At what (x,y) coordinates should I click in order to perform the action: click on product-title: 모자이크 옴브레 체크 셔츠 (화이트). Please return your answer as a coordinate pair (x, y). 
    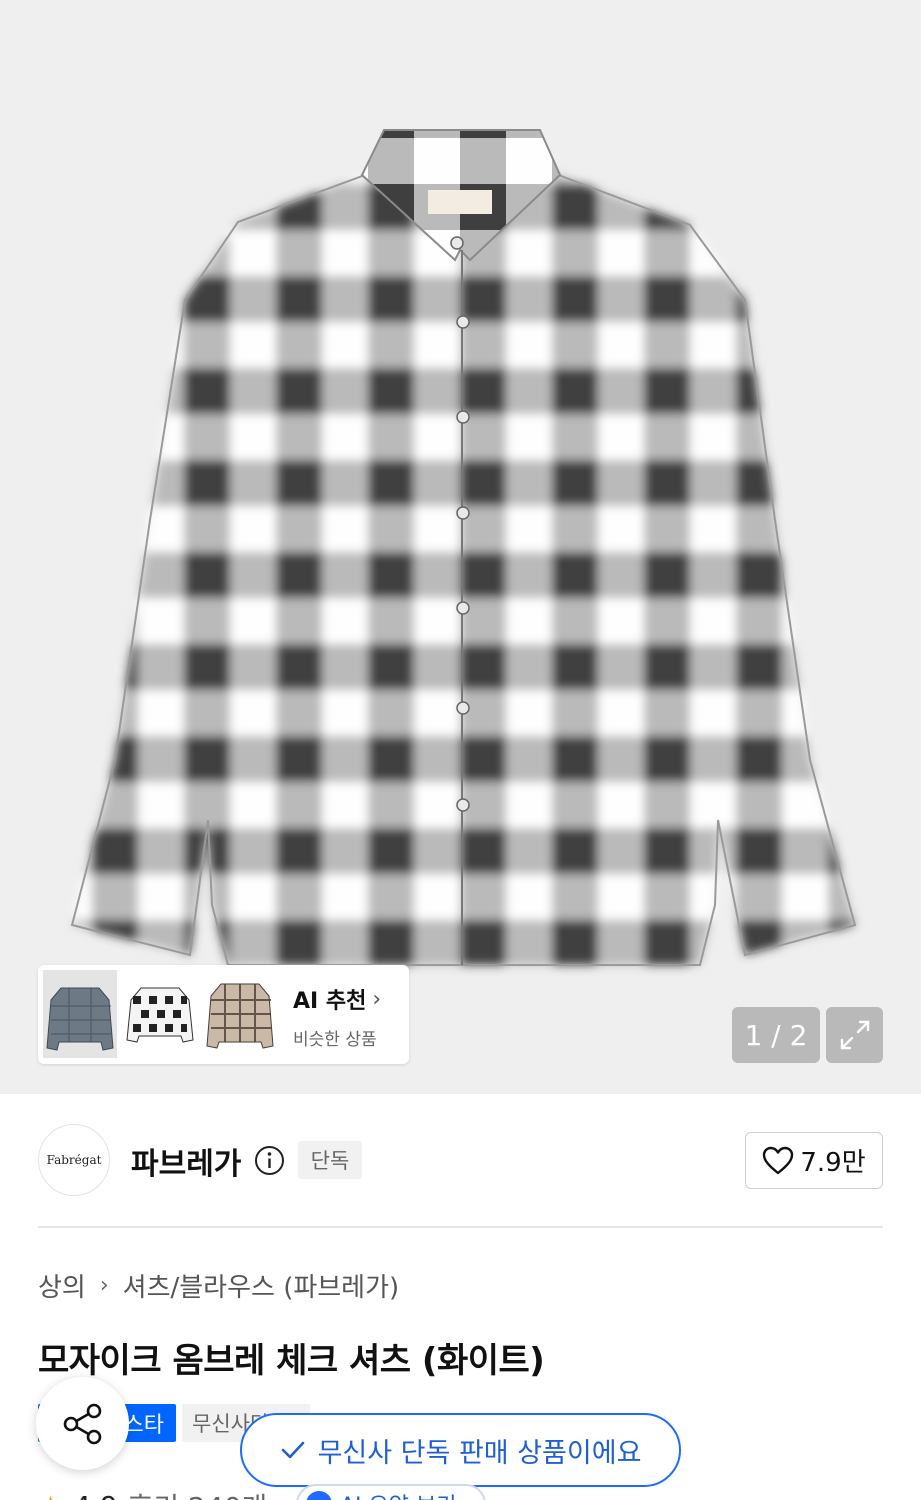
    Looking at the image, I should click on (291, 1361).